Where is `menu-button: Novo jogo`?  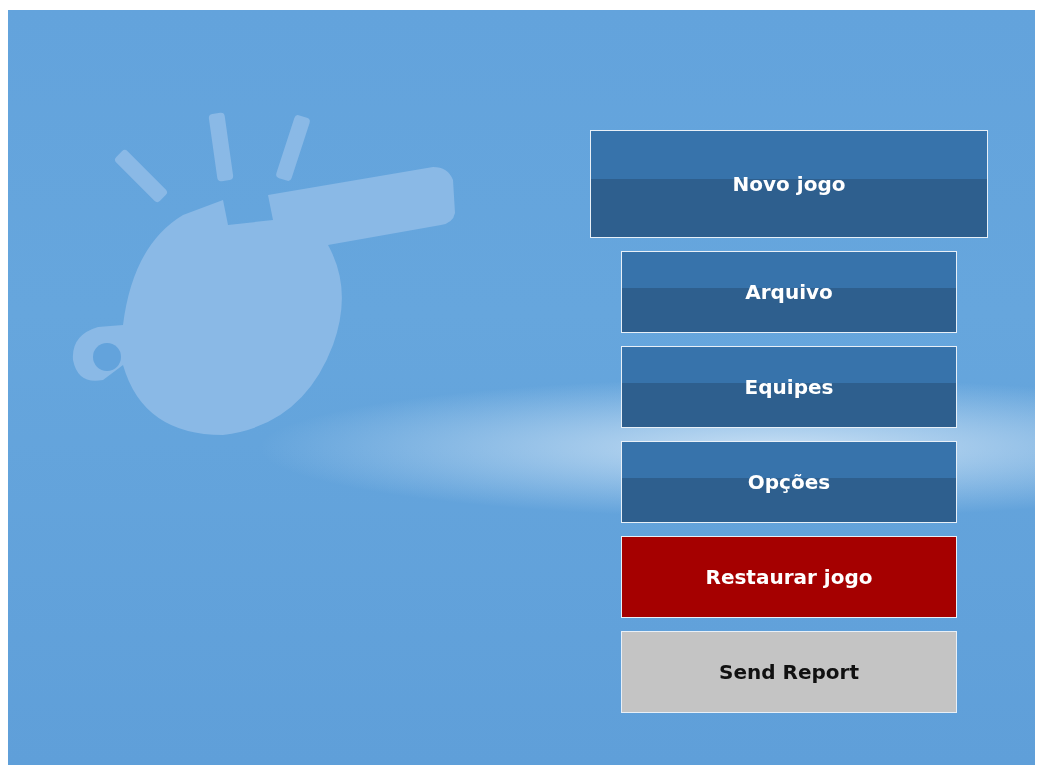 menu-button: Novo jogo is located at coordinates (789, 184).